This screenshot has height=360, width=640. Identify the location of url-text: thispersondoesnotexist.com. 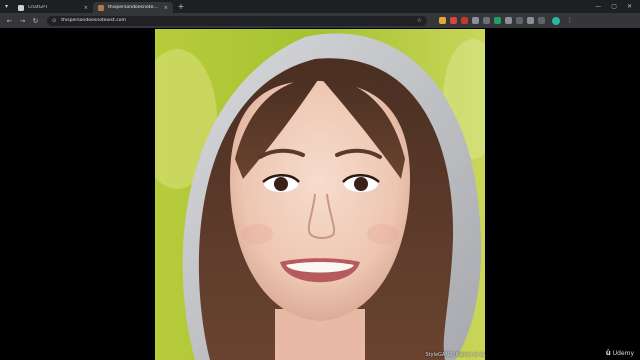
(236, 20).